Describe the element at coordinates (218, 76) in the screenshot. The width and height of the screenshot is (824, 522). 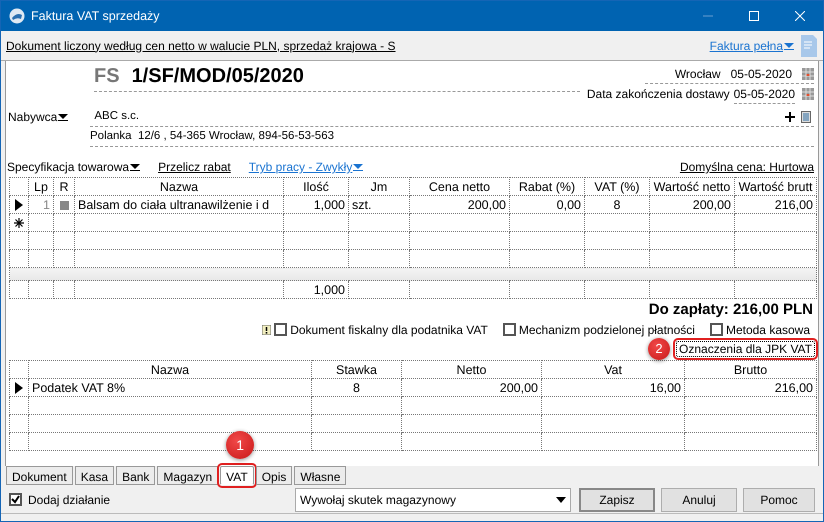
I see `document-number: 1/SF/MOD/05/2020` at that location.